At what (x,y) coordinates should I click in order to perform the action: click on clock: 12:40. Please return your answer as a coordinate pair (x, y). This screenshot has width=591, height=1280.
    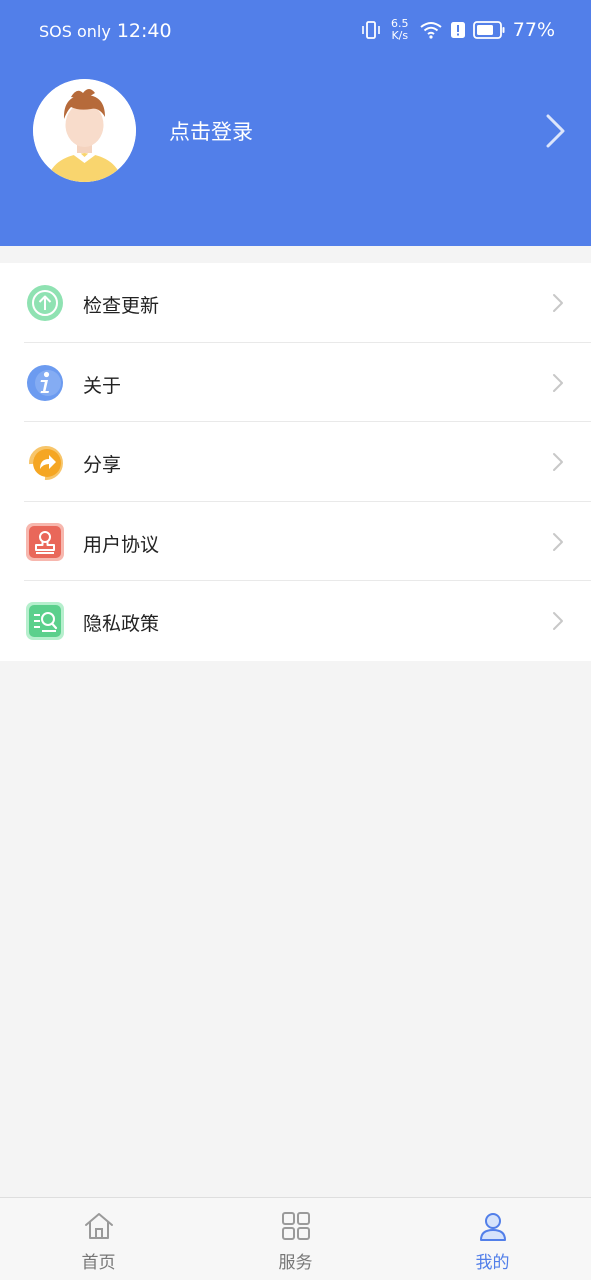
    Looking at the image, I should click on (144, 31).